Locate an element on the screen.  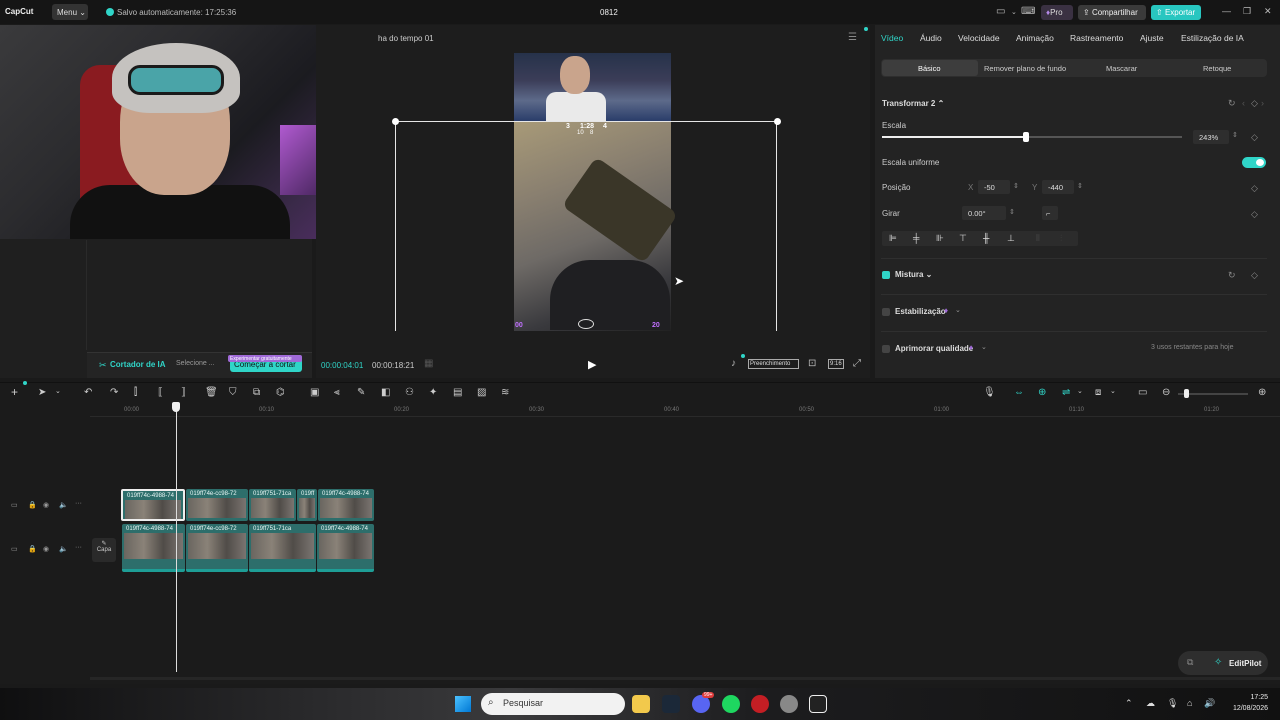
playhead-line is located at coordinates (176, 538).